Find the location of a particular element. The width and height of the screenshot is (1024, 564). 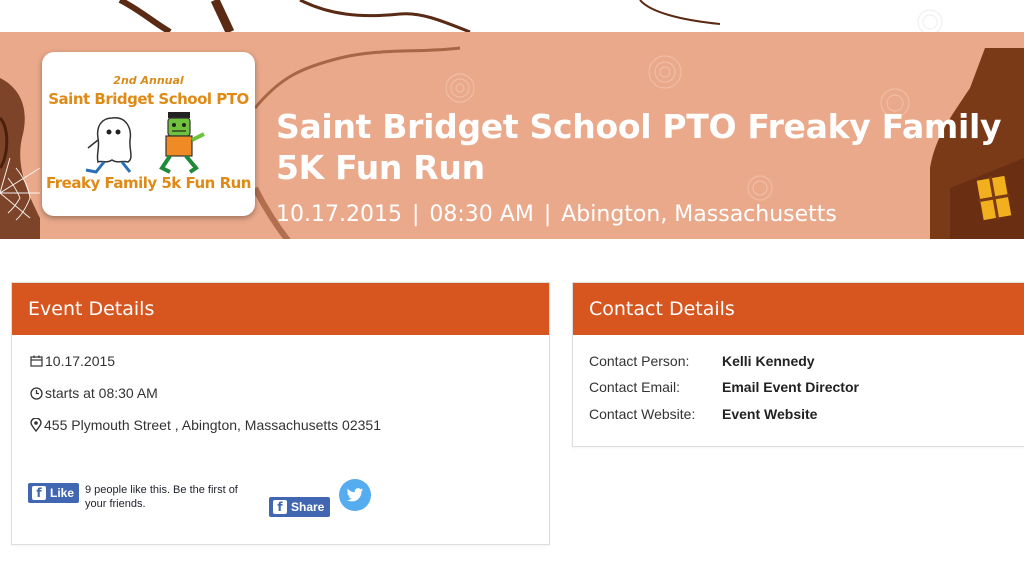

share-label: Share is located at coordinates (308, 507).